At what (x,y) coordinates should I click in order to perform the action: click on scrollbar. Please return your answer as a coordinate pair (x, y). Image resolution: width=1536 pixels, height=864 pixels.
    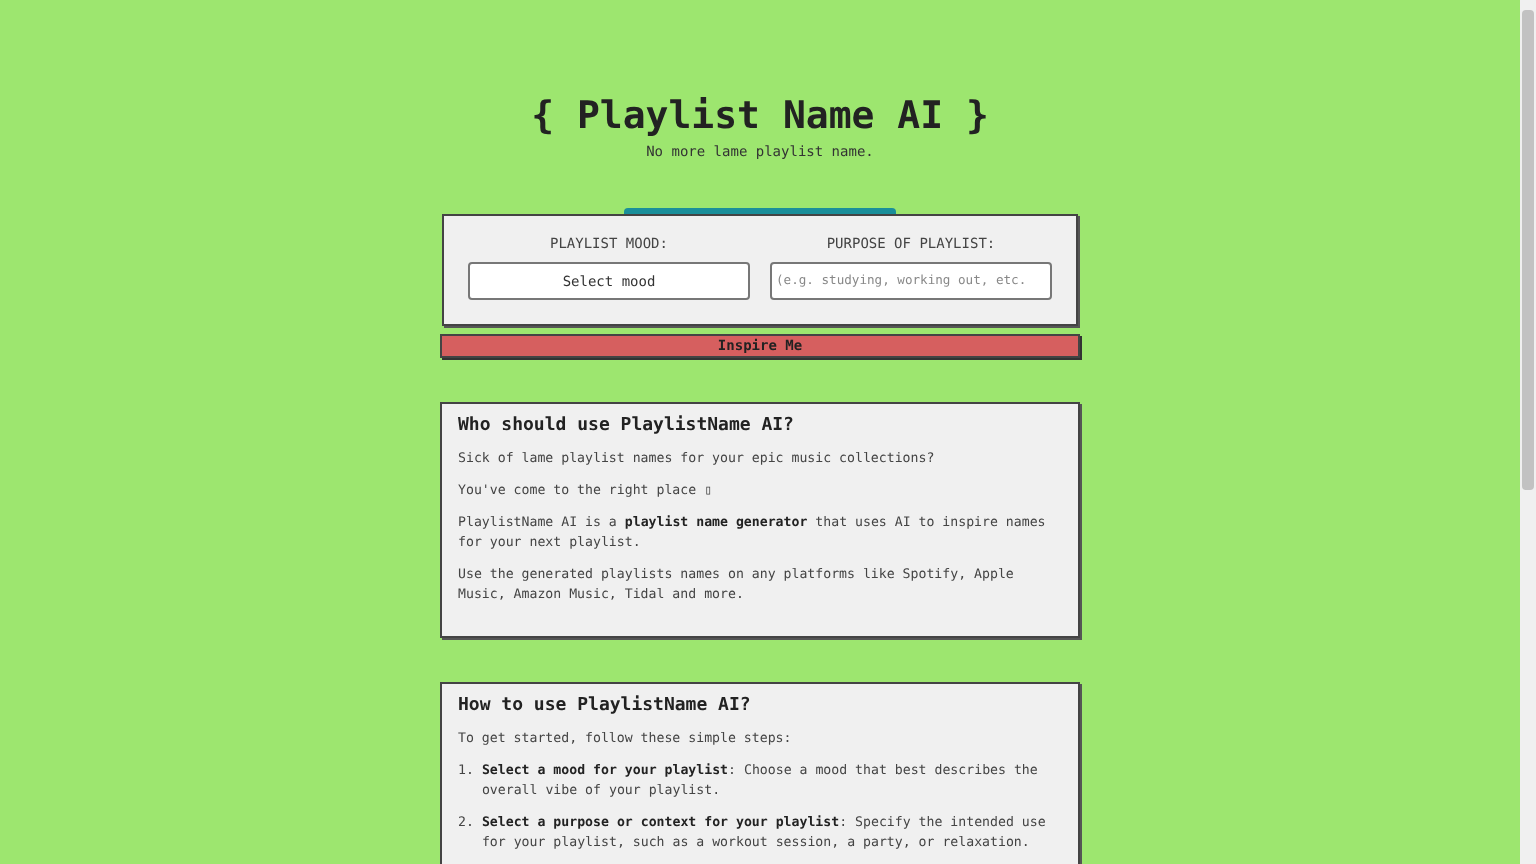
    Looking at the image, I should click on (1528, 432).